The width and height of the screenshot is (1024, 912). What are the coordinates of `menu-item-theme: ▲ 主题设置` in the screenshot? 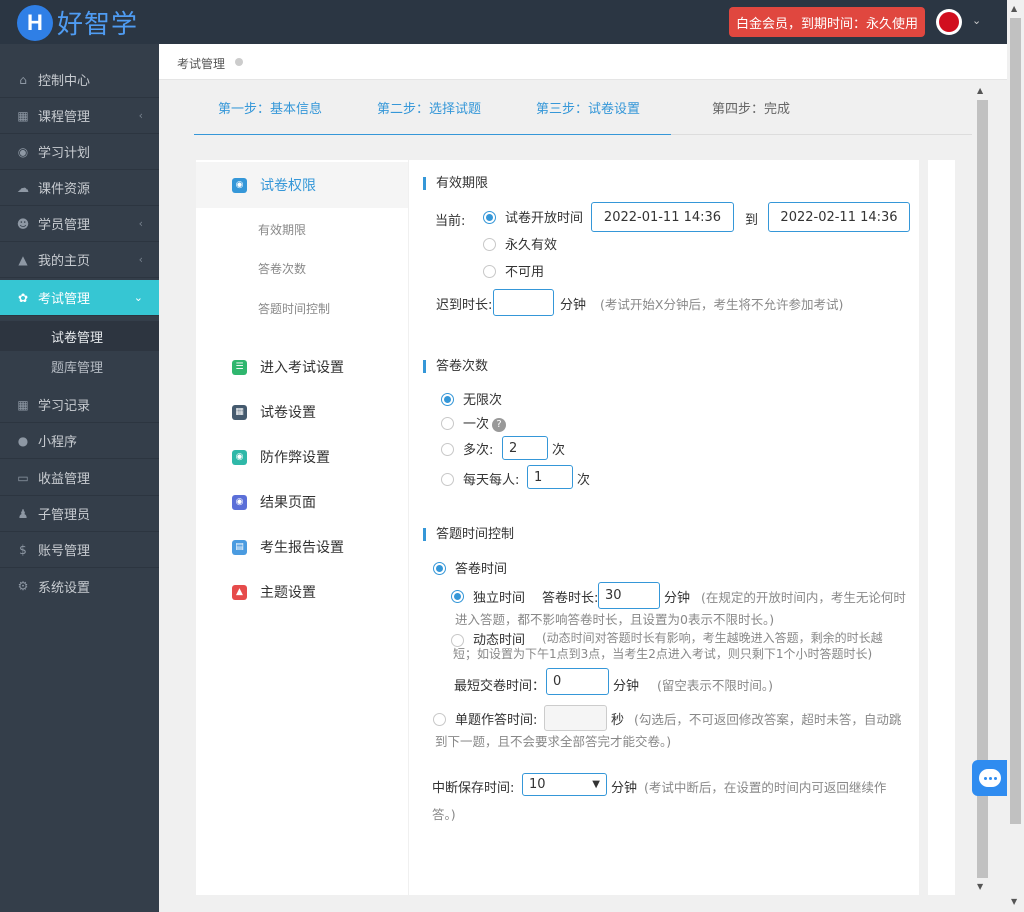 It's located at (302, 592).